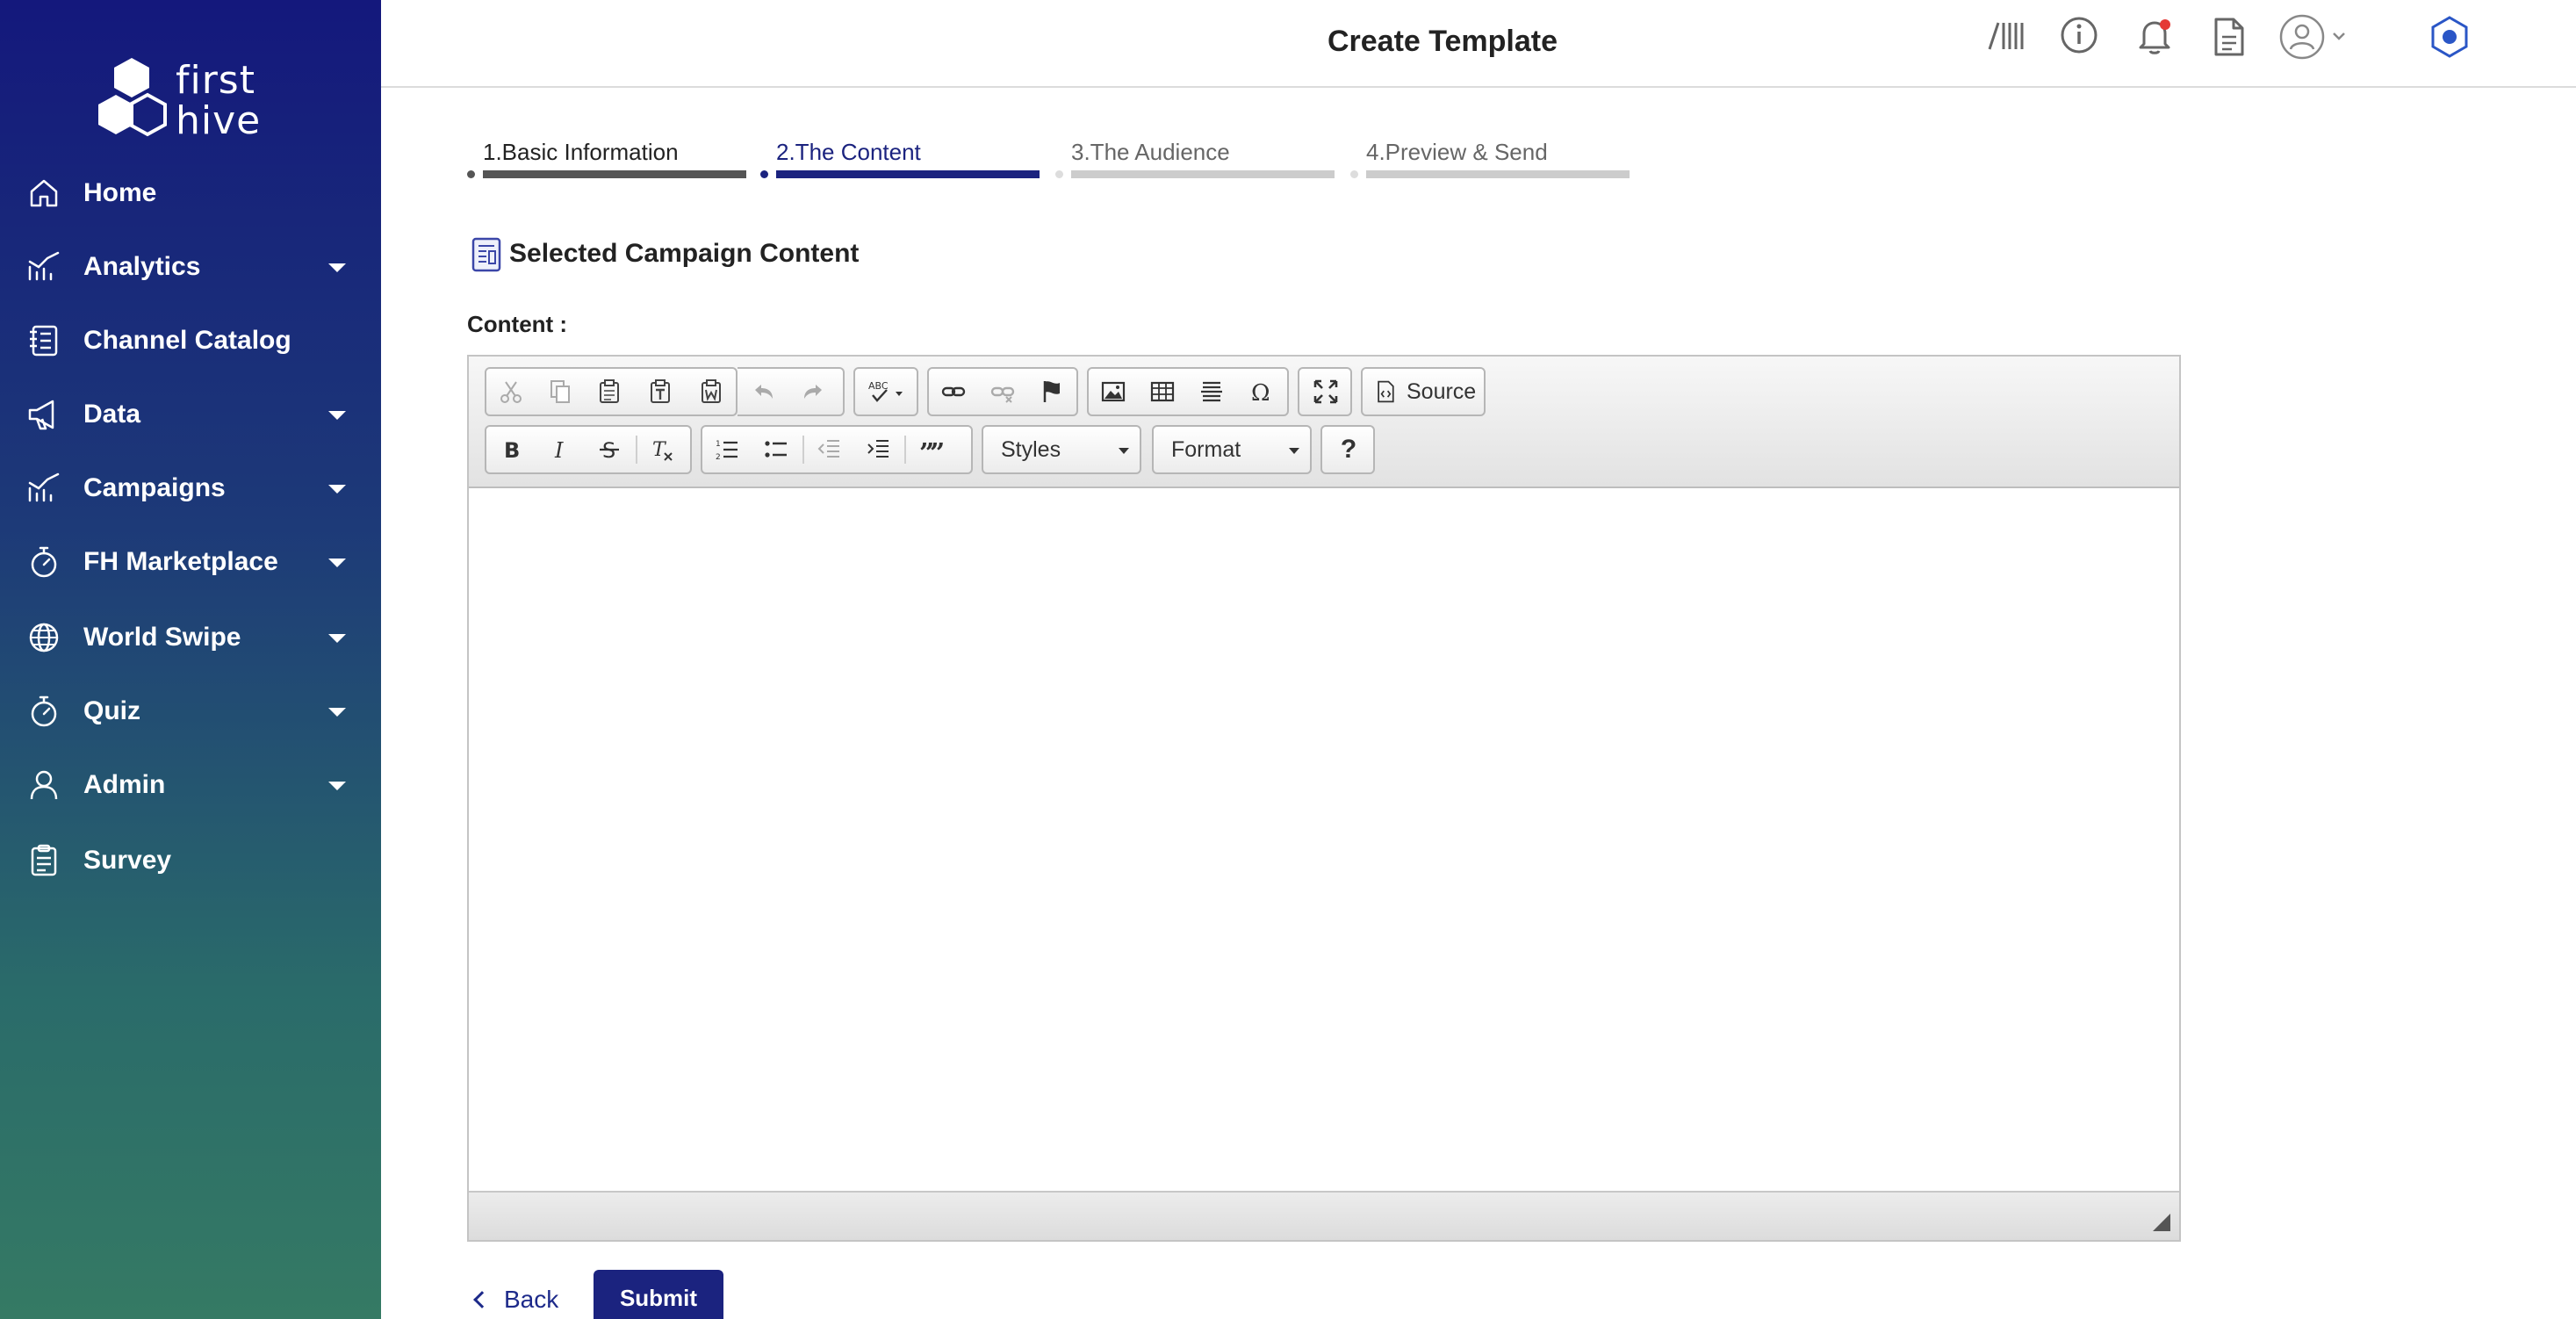 The height and width of the screenshot is (1319, 2576). I want to click on italic-icon: I, so click(559, 451).